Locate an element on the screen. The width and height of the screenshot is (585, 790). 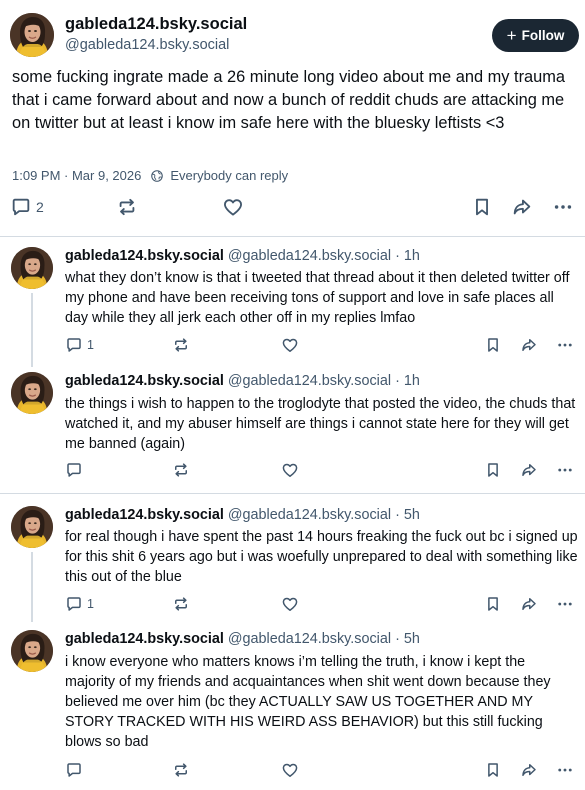
globe-icon is located at coordinates (157, 176).